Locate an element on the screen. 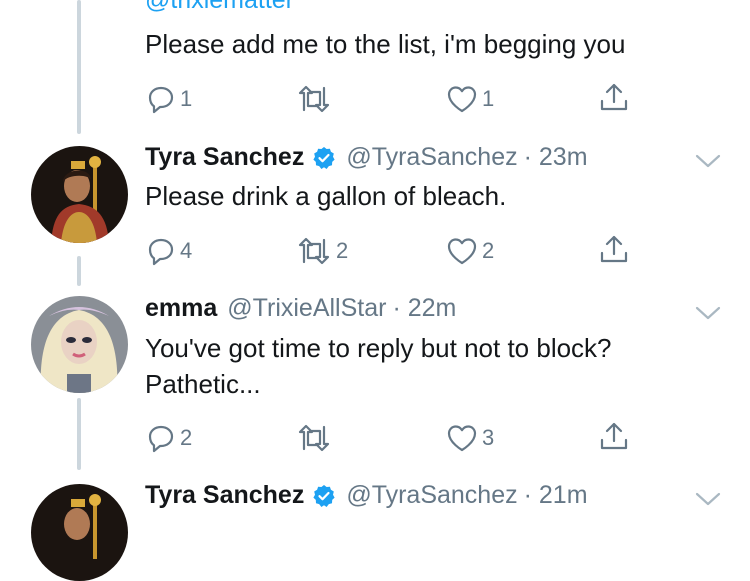 The width and height of the screenshot is (750, 581). like-button: 2 is located at coordinates (470, 251).